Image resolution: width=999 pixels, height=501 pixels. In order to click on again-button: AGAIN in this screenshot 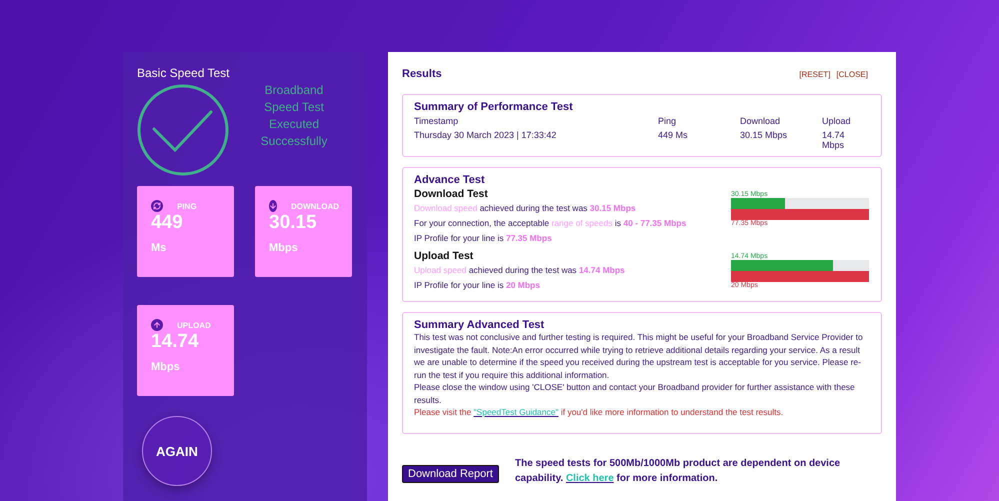, I will do `click(177, 451)`.